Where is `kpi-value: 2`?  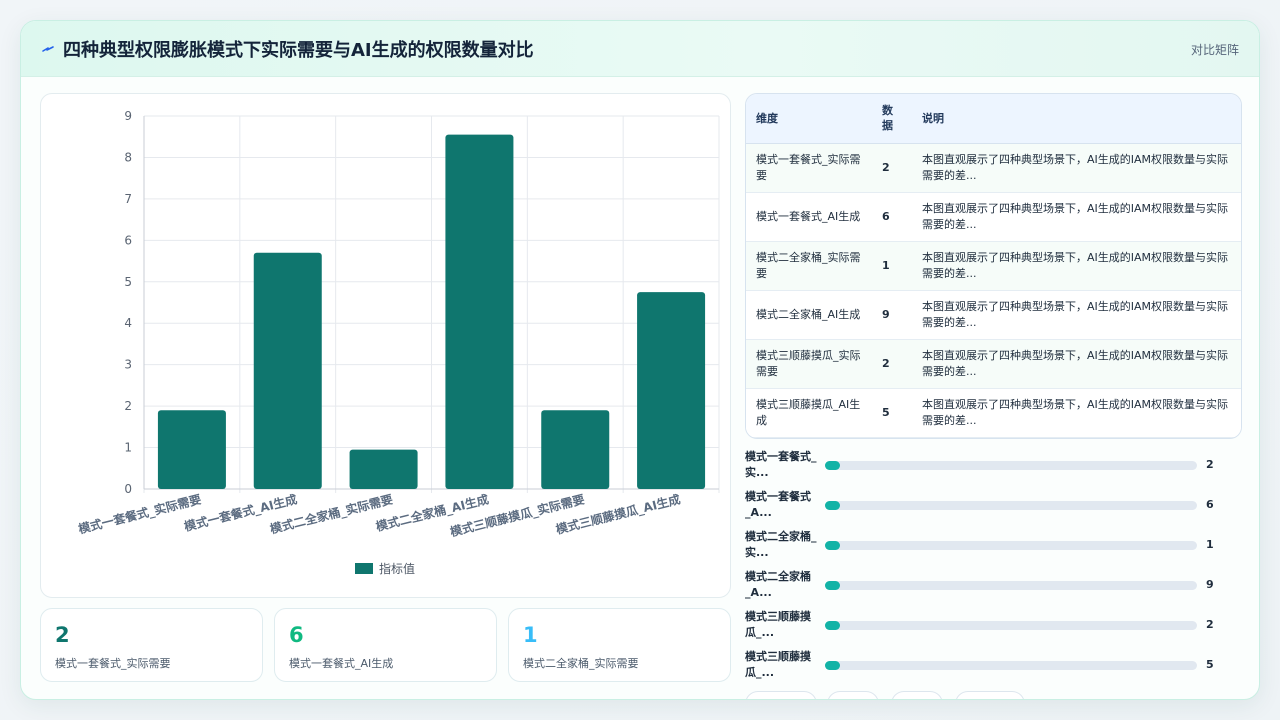 kpi-value: 2 is located at coordinates (62, 635).